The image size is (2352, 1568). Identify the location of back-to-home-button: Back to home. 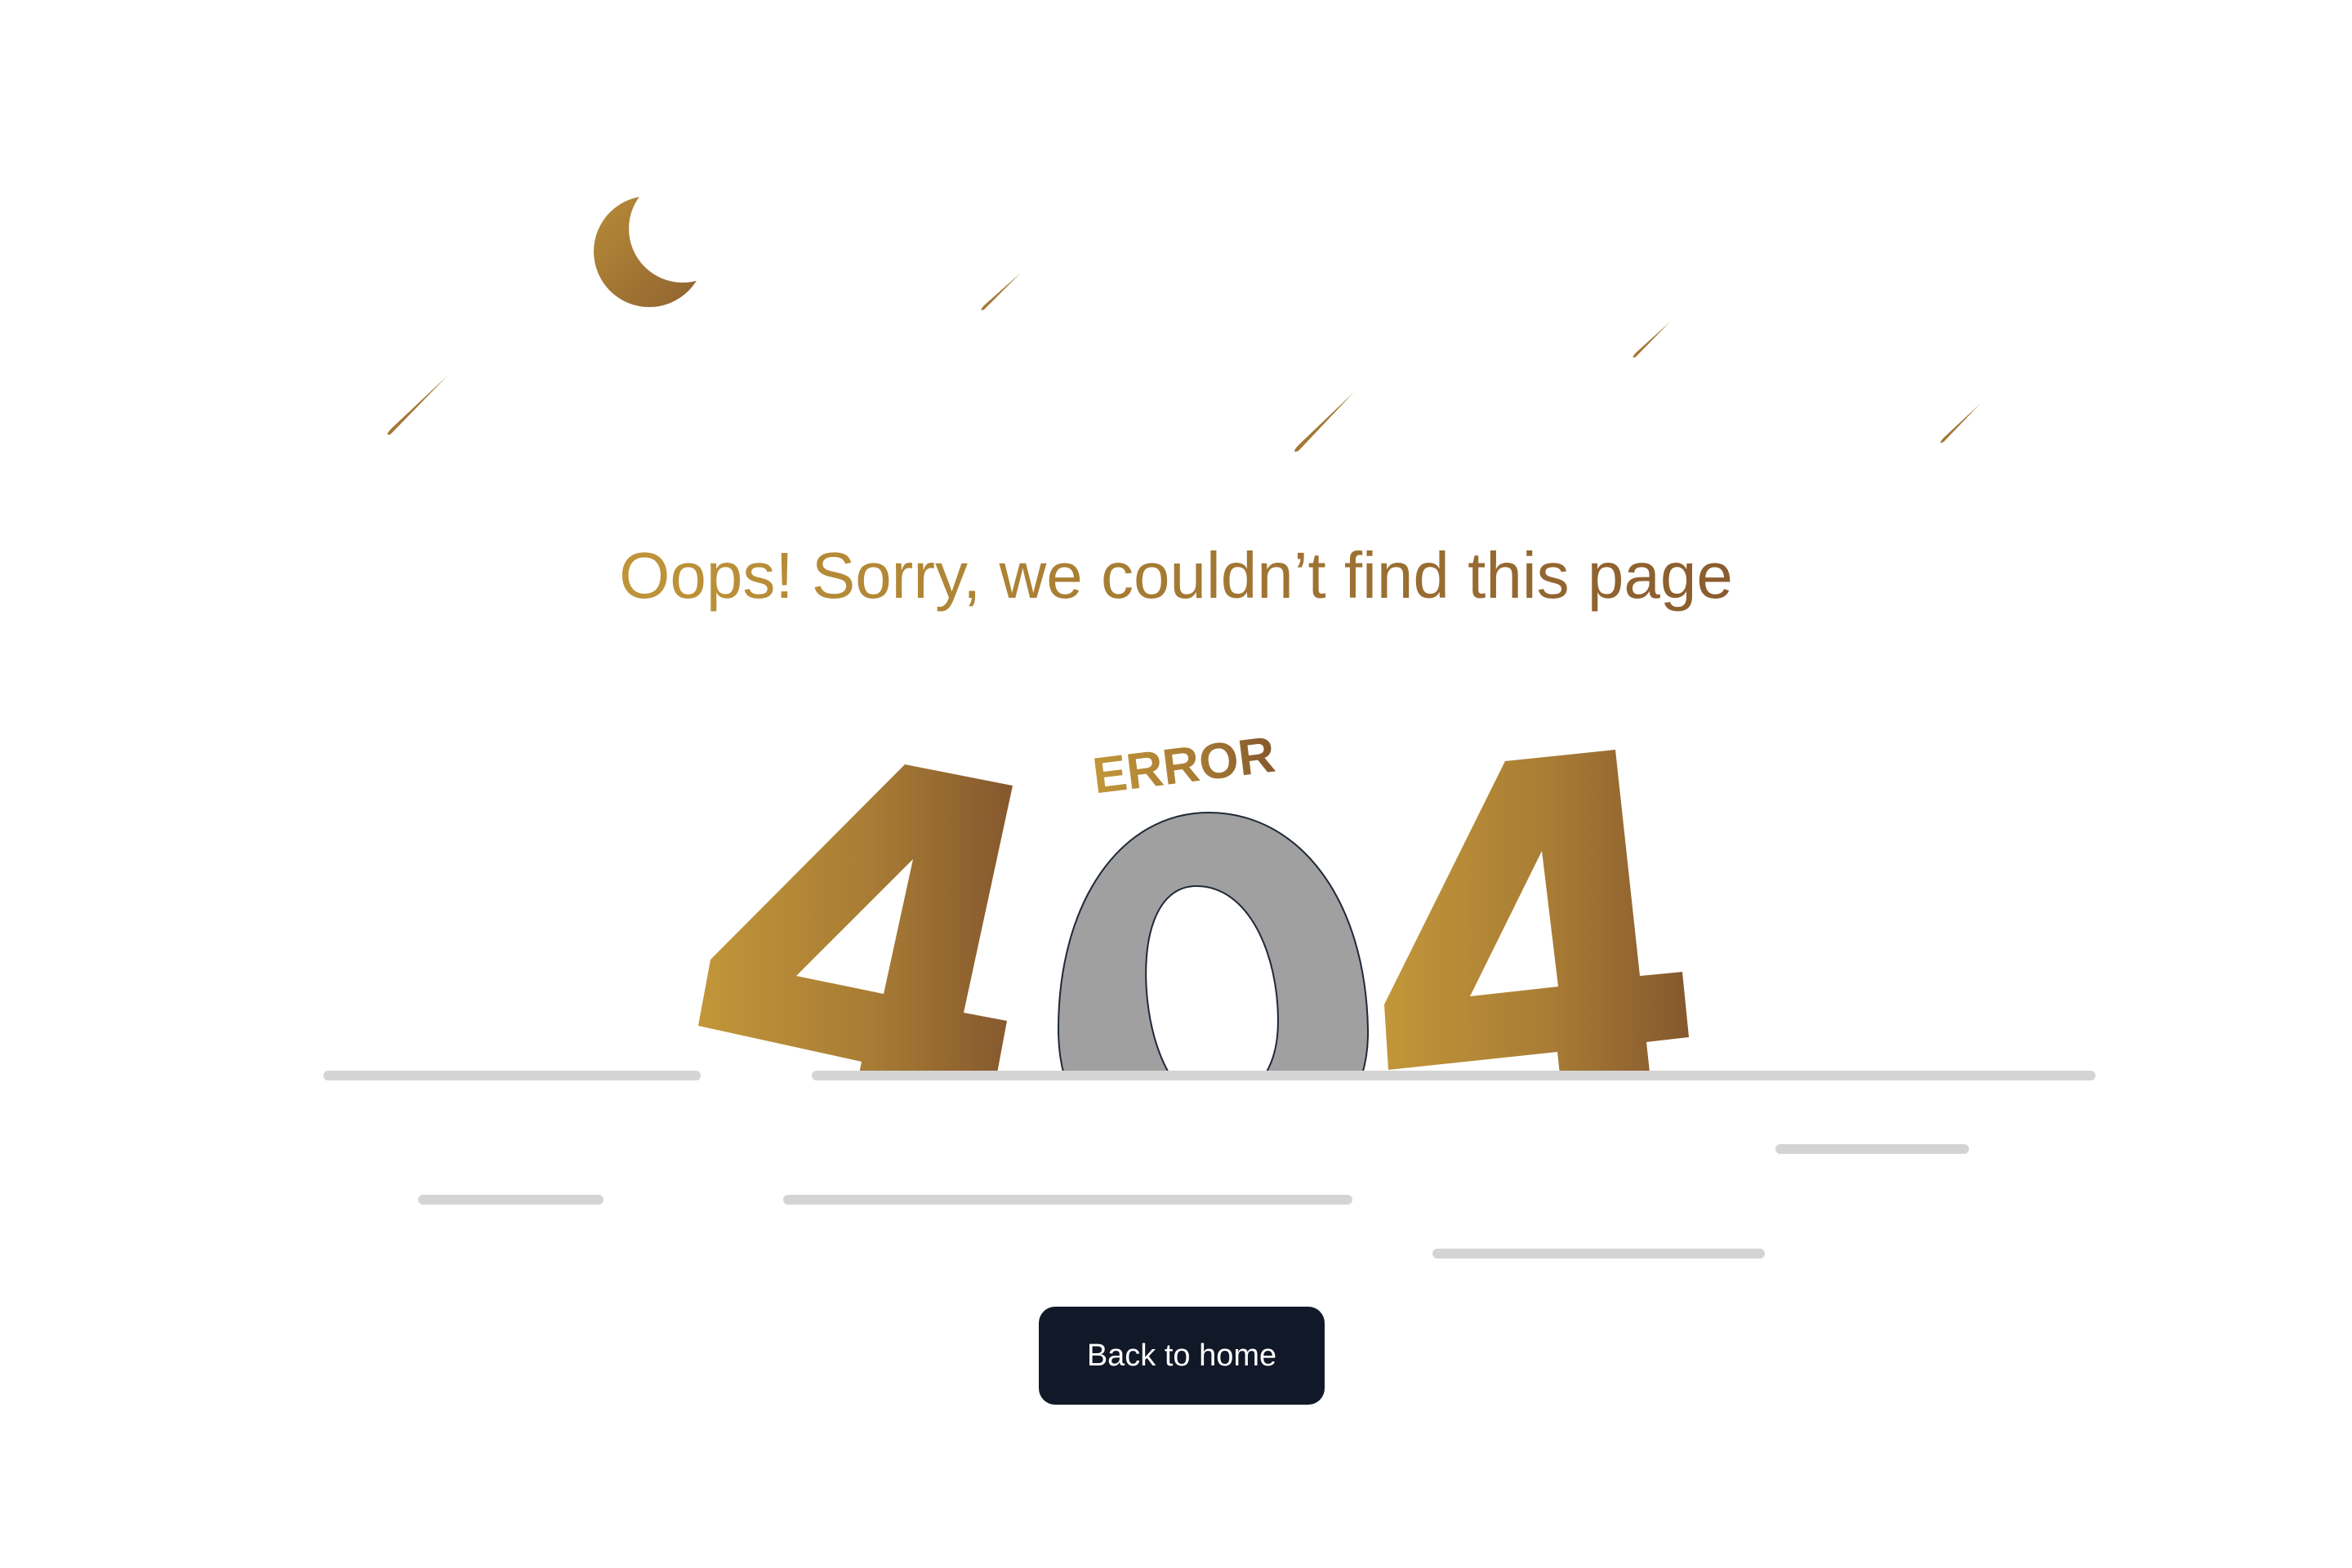
(1182, 1356).